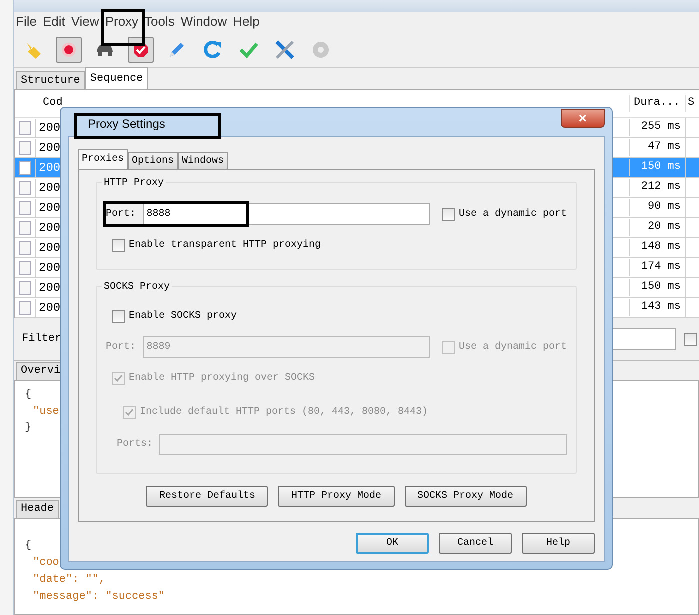 This screenshot has width=699, height=615. I want to click on record-icon, so click(69, 50).